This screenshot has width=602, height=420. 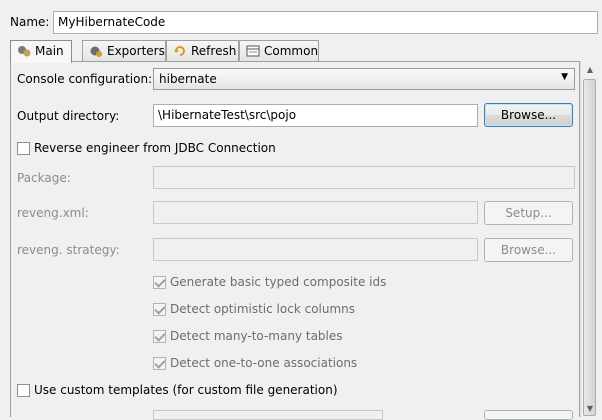 What do you see at coordinates (159, 309) in the screenshot?
I see `optimistic-lock-checkbox` at bounding box center [159, 309].